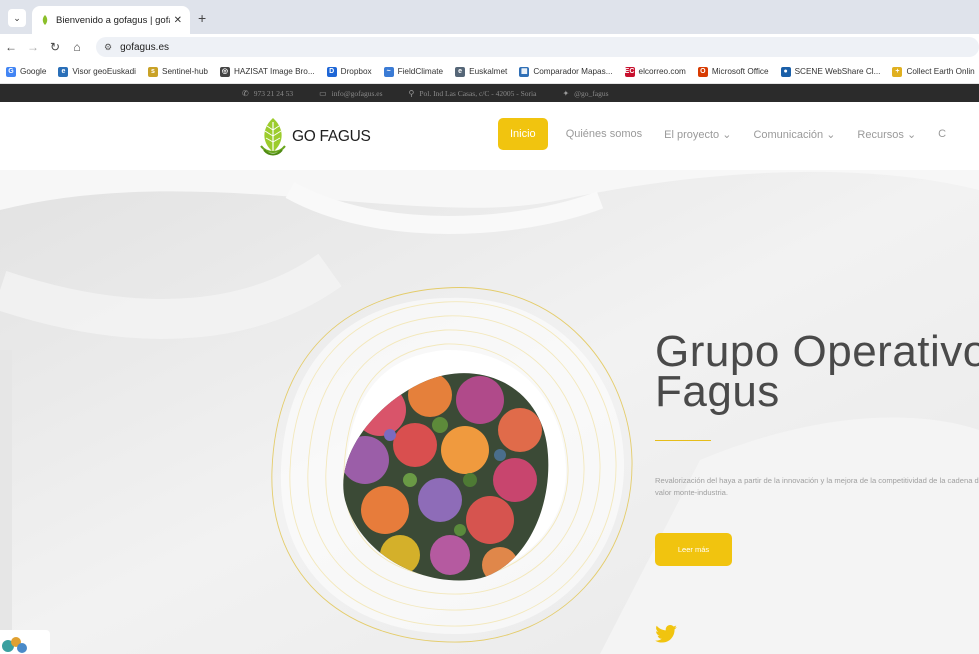  Describe the element at coordinates (817, 371) in the screenshot. I see `hero-title: Grupo Operativo Fagus` at that location.